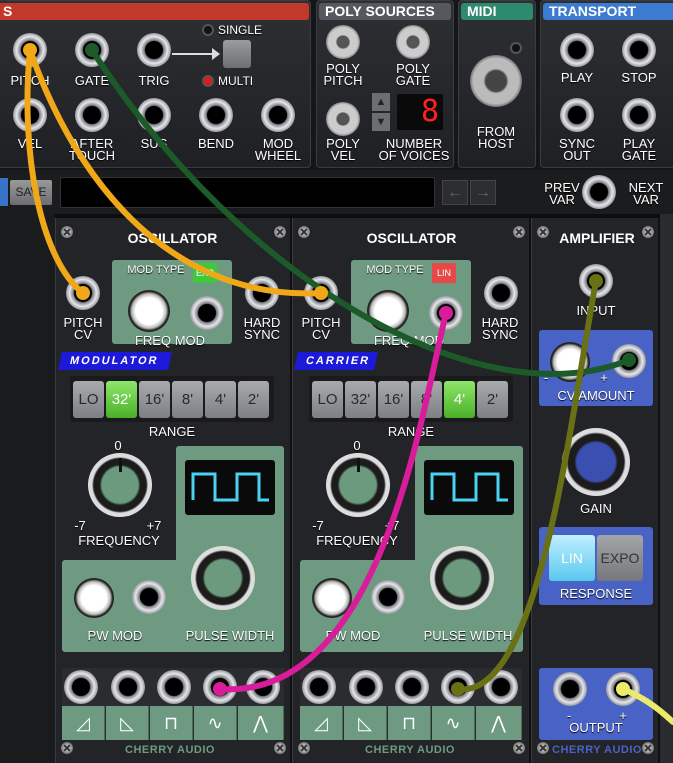  Describe the element at coordinates (31, 192) in the screenshot. I see `save-button: SAVE` at that location.